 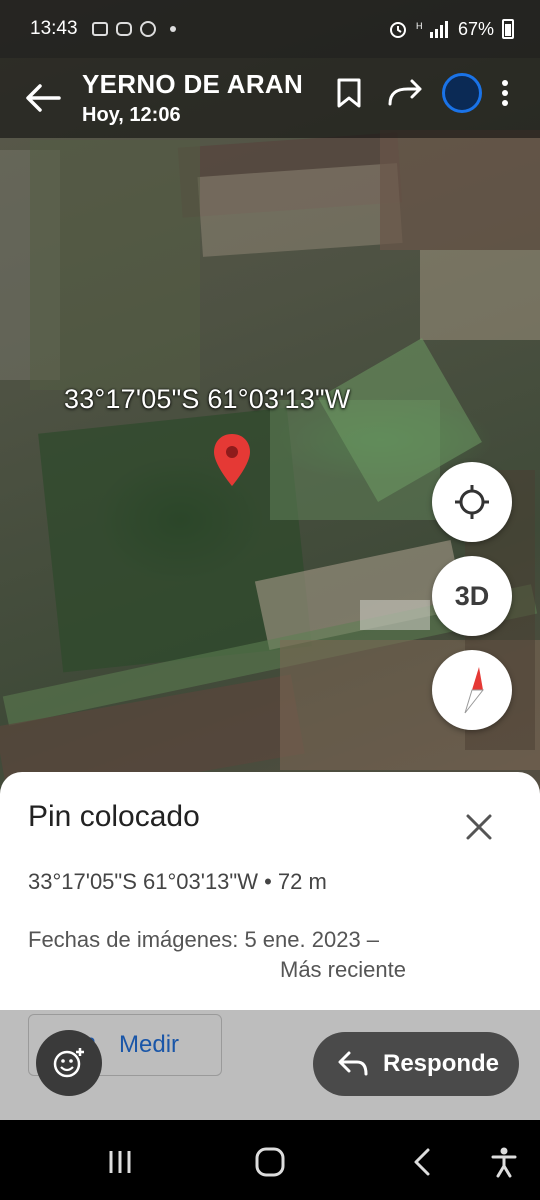 I want to click on add-emoji-icon, so click(x=68, y=1063).